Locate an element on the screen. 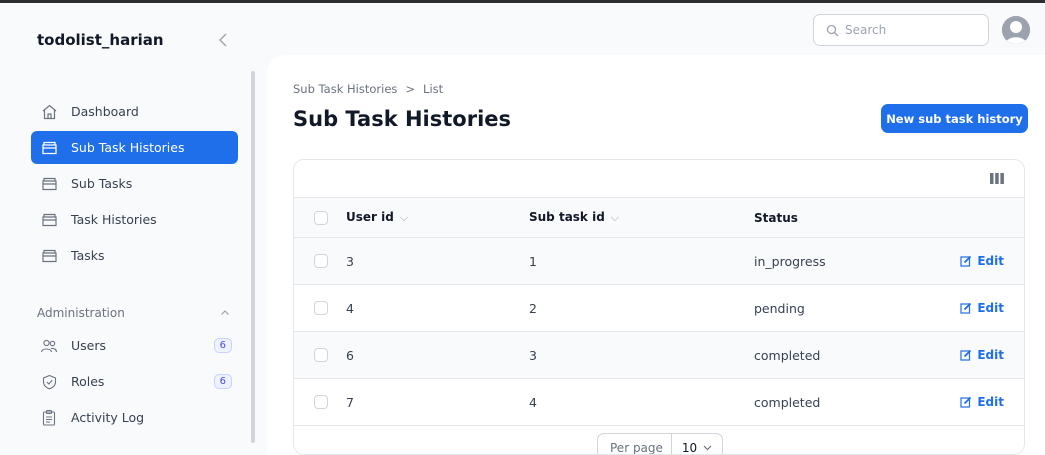  breadcrumb-current: List is located at coordinates (433, 89).